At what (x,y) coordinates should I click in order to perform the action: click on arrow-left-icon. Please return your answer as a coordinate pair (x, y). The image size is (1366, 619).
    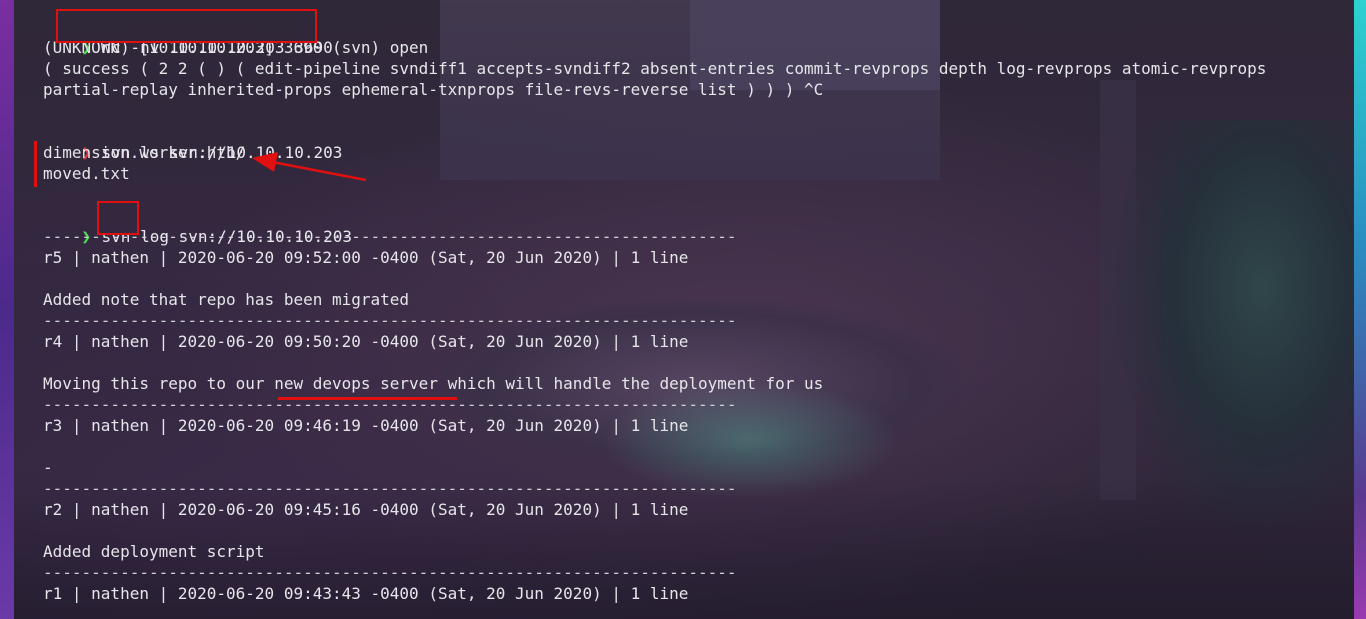
    Looking at the image, I should click on (309, 167).